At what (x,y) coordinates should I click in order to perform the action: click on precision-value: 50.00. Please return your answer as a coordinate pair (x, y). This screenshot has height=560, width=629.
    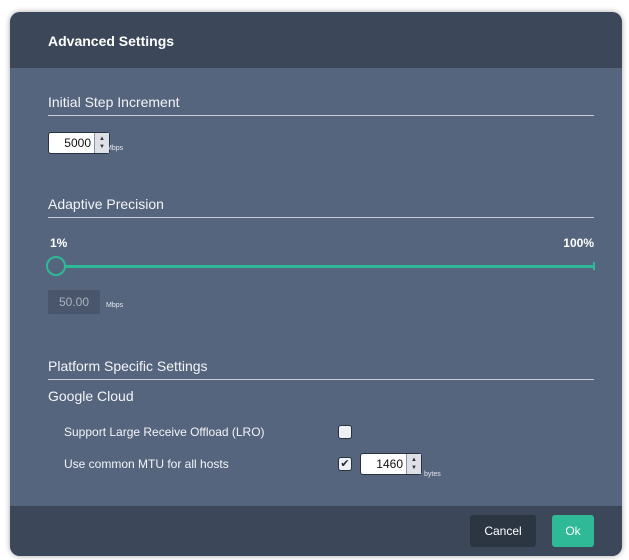
    Looking at the image, I should click on (74, 302).